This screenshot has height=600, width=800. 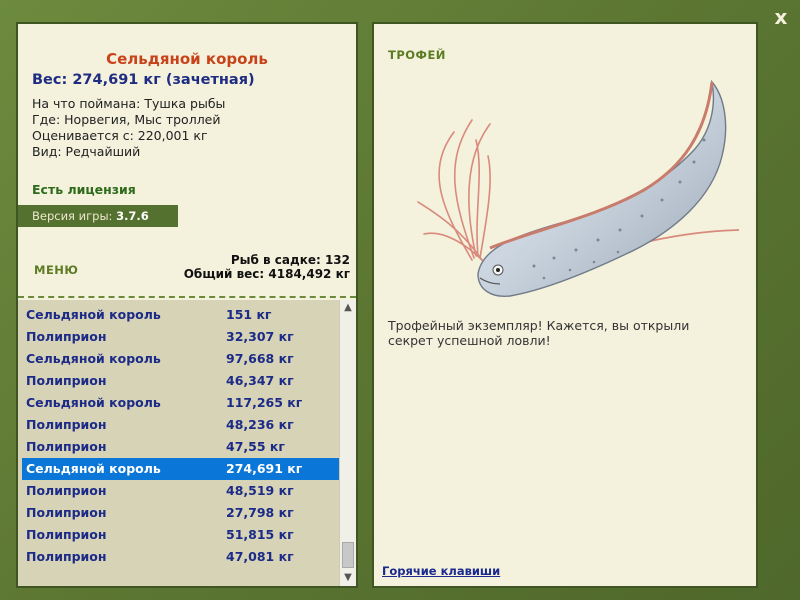 What do you see at coordinates (260, 424) in the screenshot?
I see `fish-list-weight: 48,236 кг` at bounding box center [260, 424].